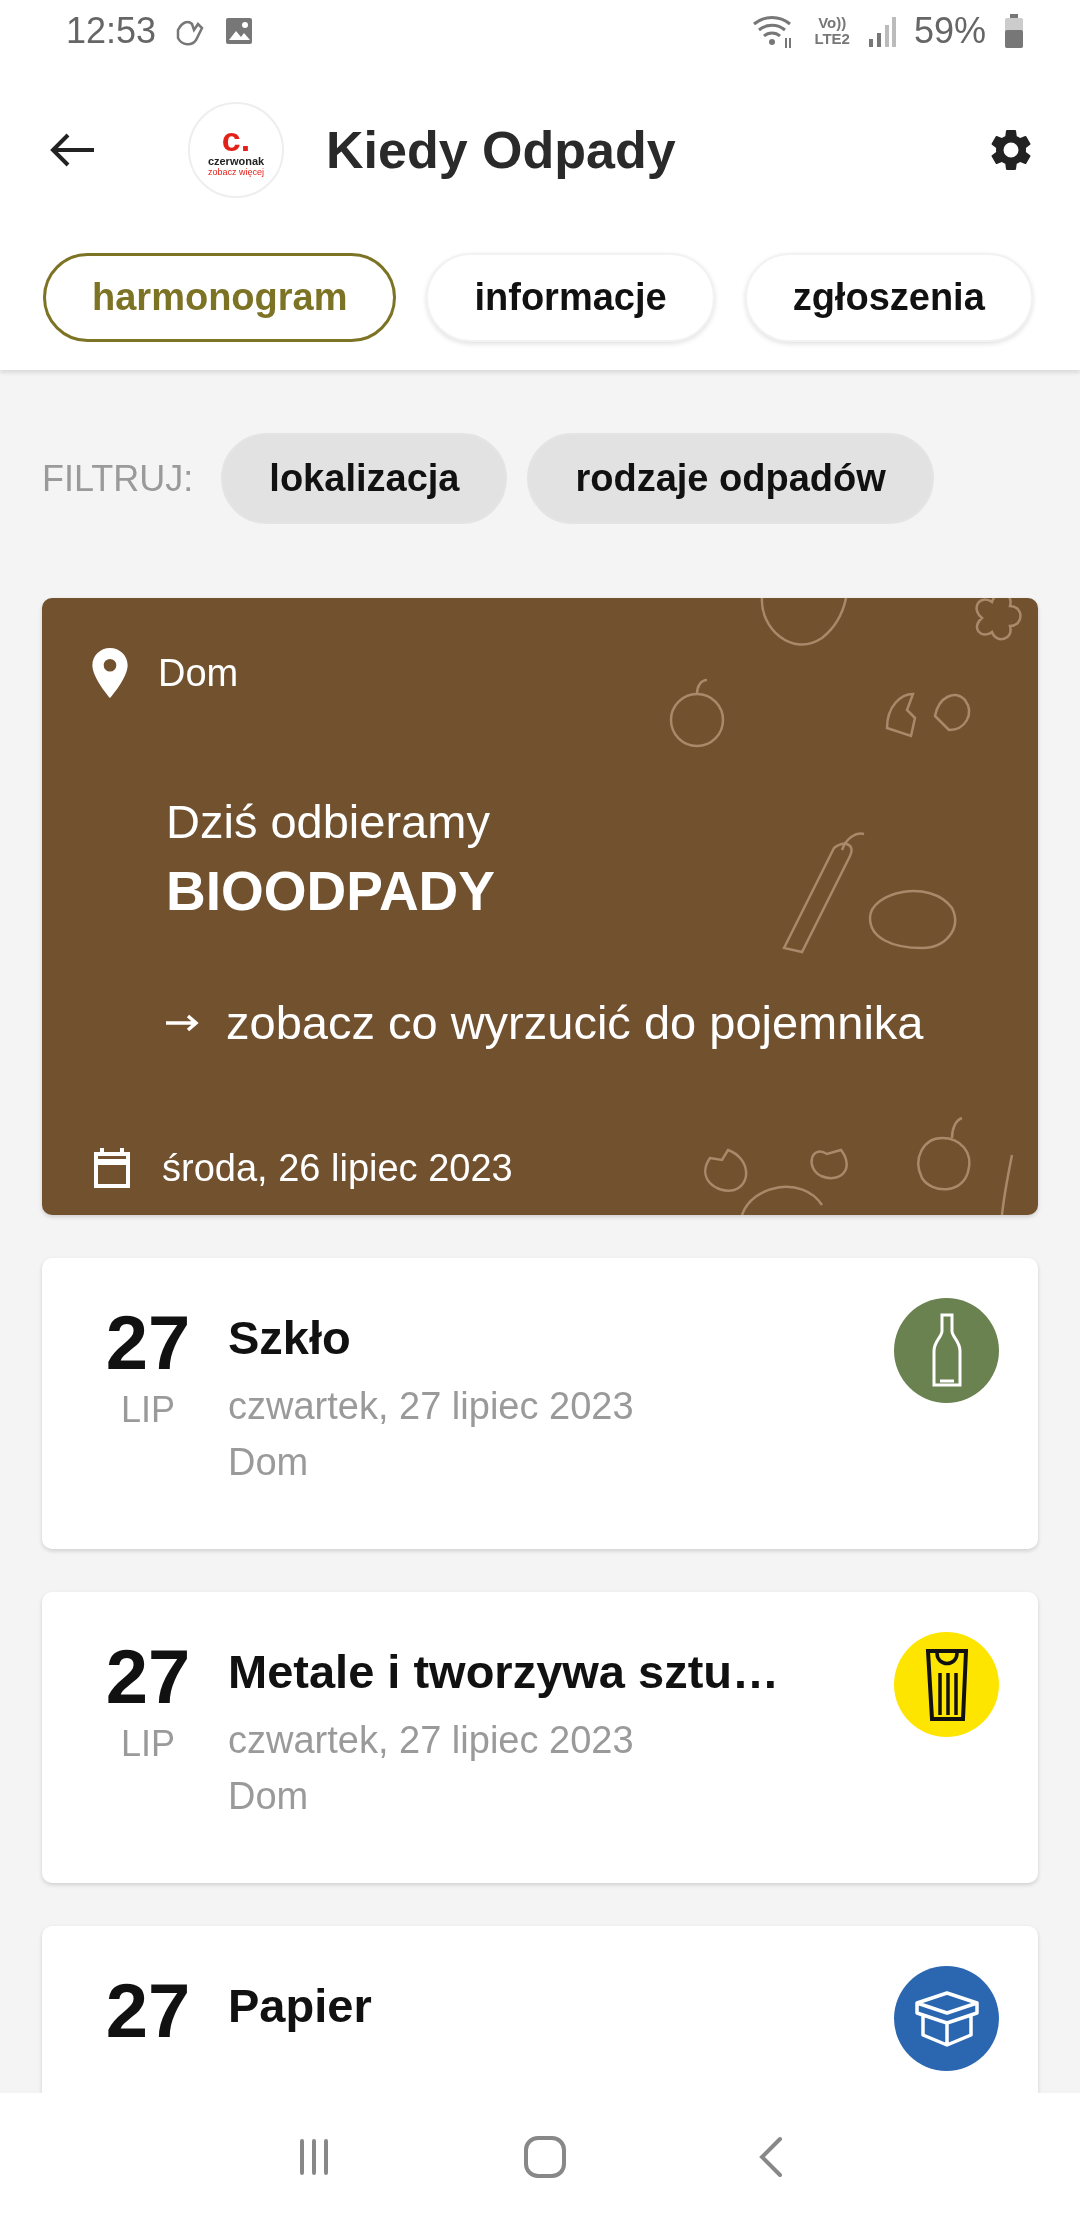 Image resolution: width=1080 pixels, height=2220 pixels. Describe the element at coordinates (239, 31) in the screenshot. I see `image-icon` at that location.